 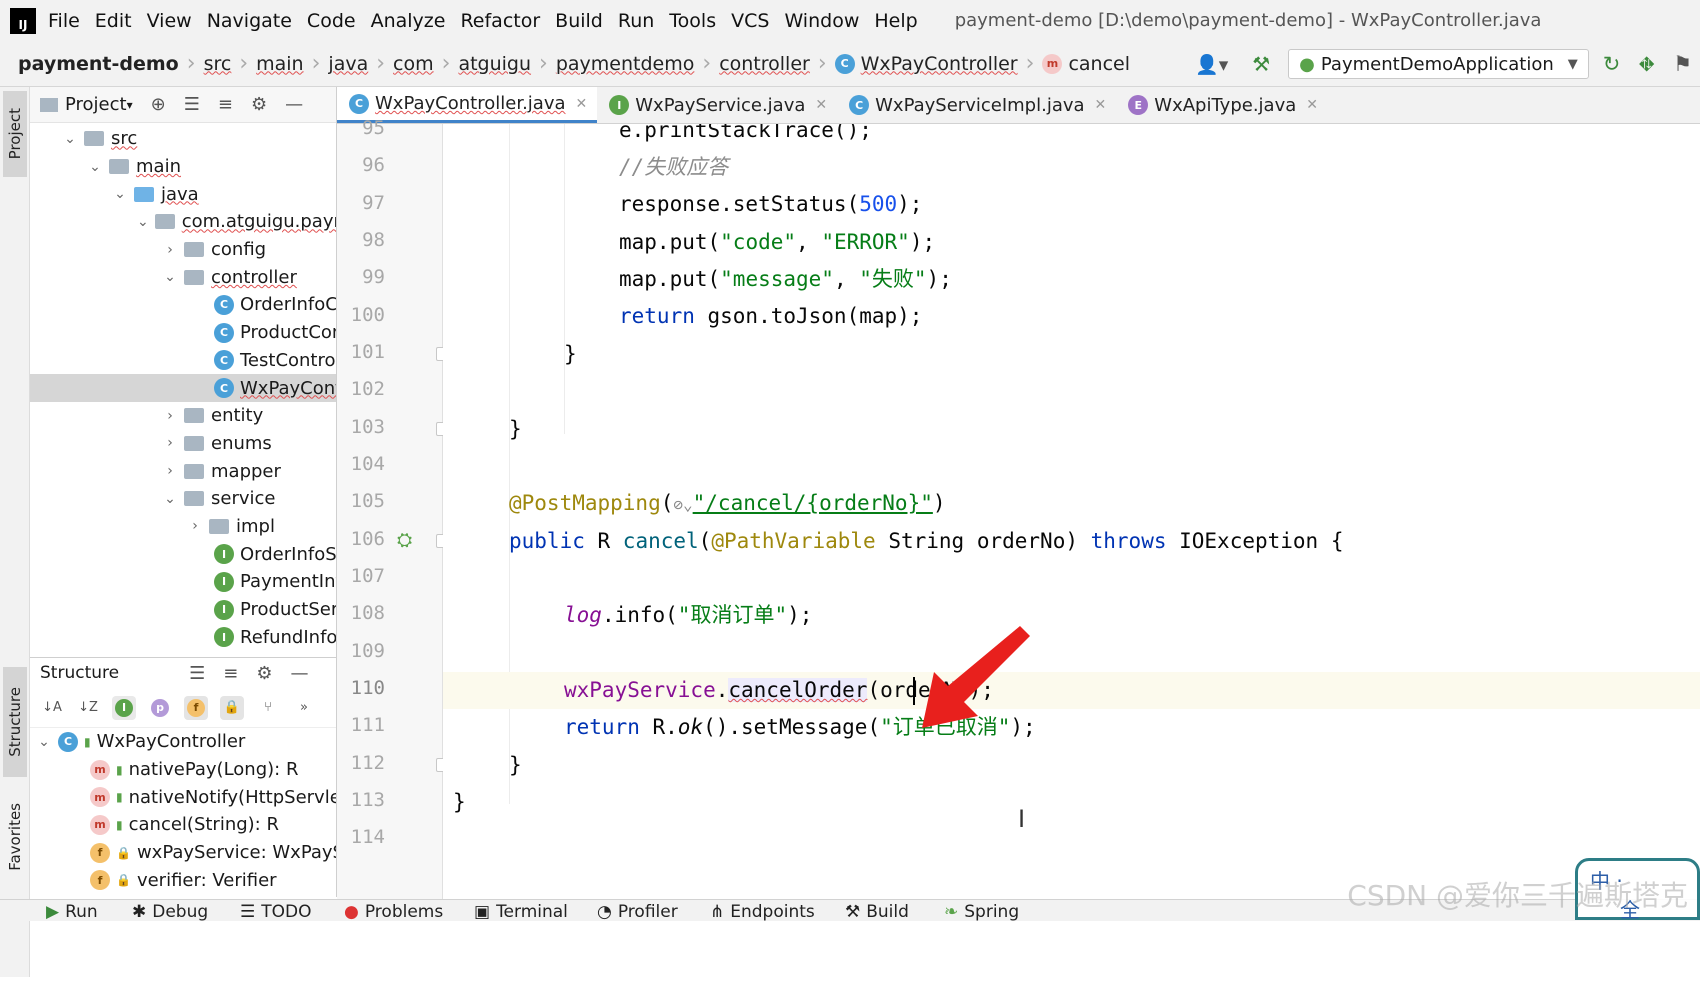 I want to click on show-fields-icon: f, so click(x=196, y=707).